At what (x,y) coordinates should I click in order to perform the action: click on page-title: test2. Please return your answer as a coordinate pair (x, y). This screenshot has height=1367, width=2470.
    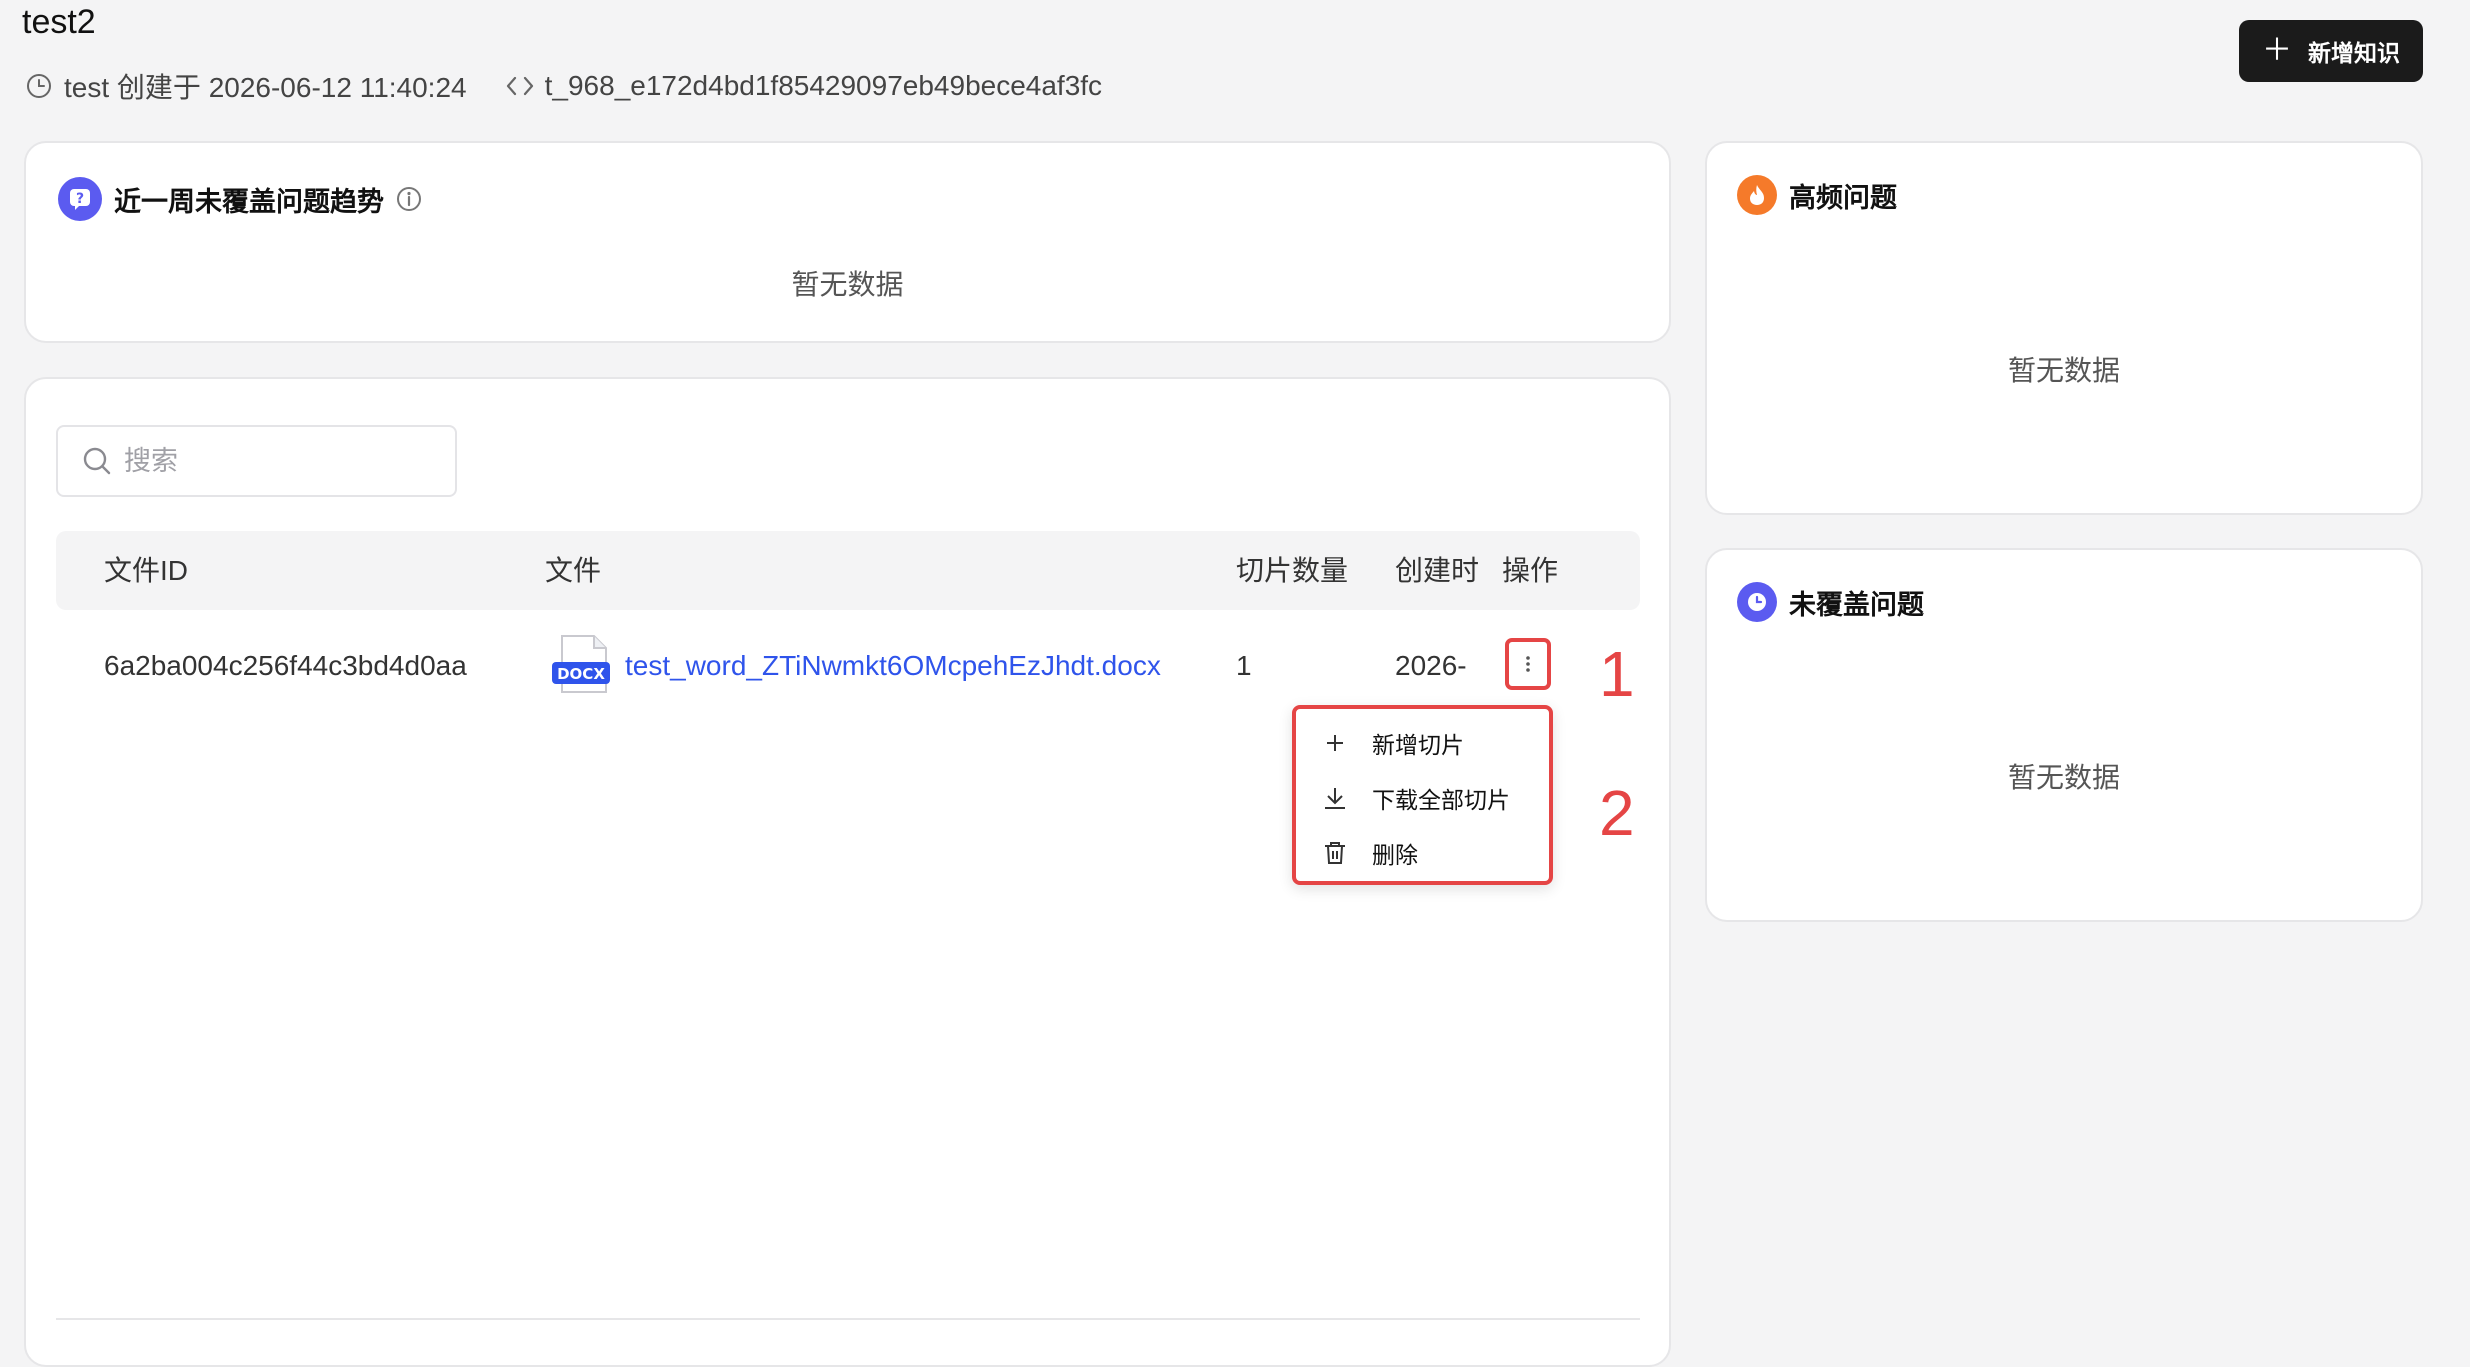
    Looking at the image, I should click on (59, 22).